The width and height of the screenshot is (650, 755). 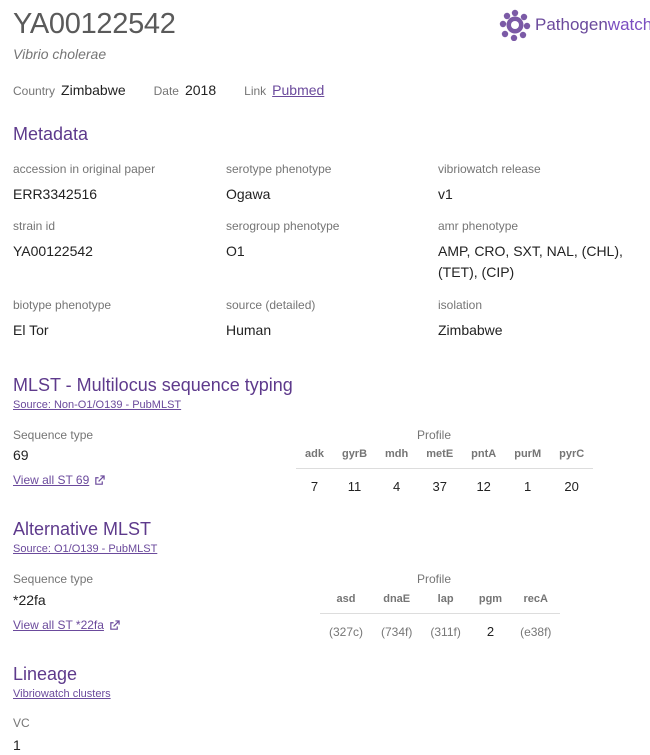 What do you see at coordinates (85, 549) in the screenshot?
I see `alt-mlst-source-link: Source: O1/O139 - PubMLST` at bounding box center [85, 549].